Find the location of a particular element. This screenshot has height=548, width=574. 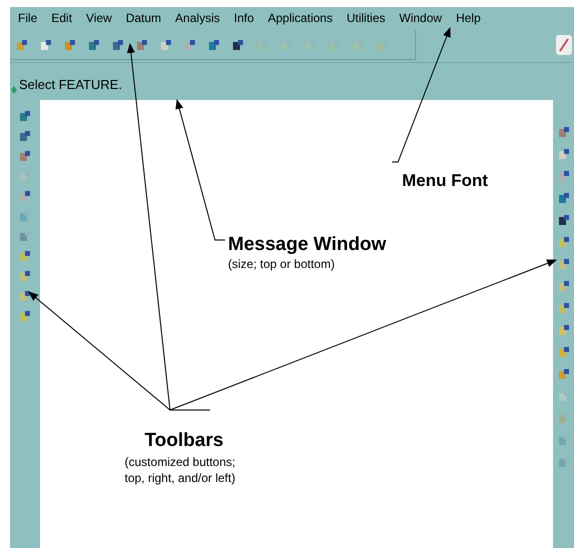

message-text: Select FEATURE. is located at coordinates (70, 85).